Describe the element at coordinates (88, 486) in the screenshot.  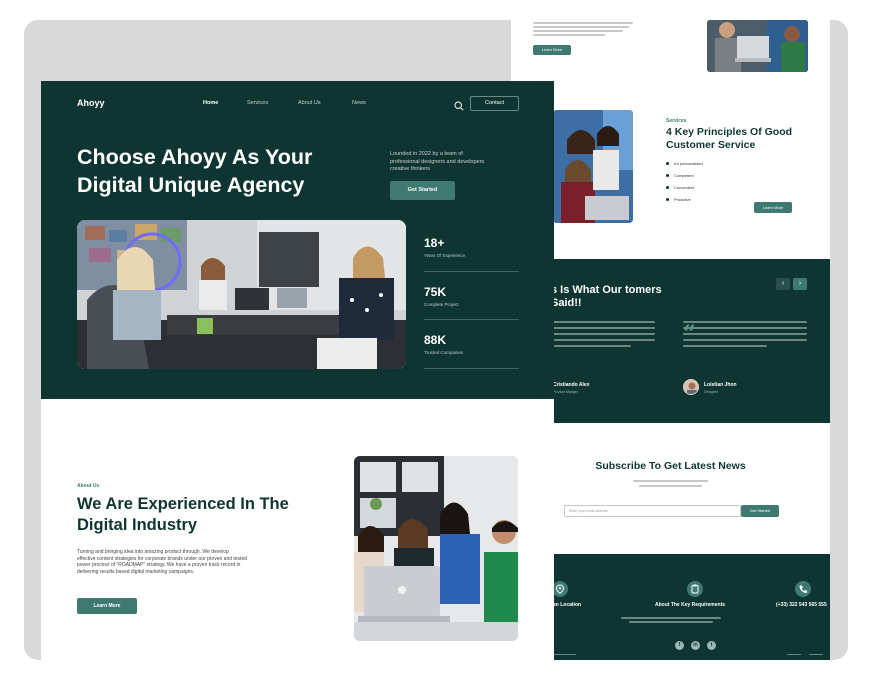
I see `about-eyebrow: About Us` at that location.